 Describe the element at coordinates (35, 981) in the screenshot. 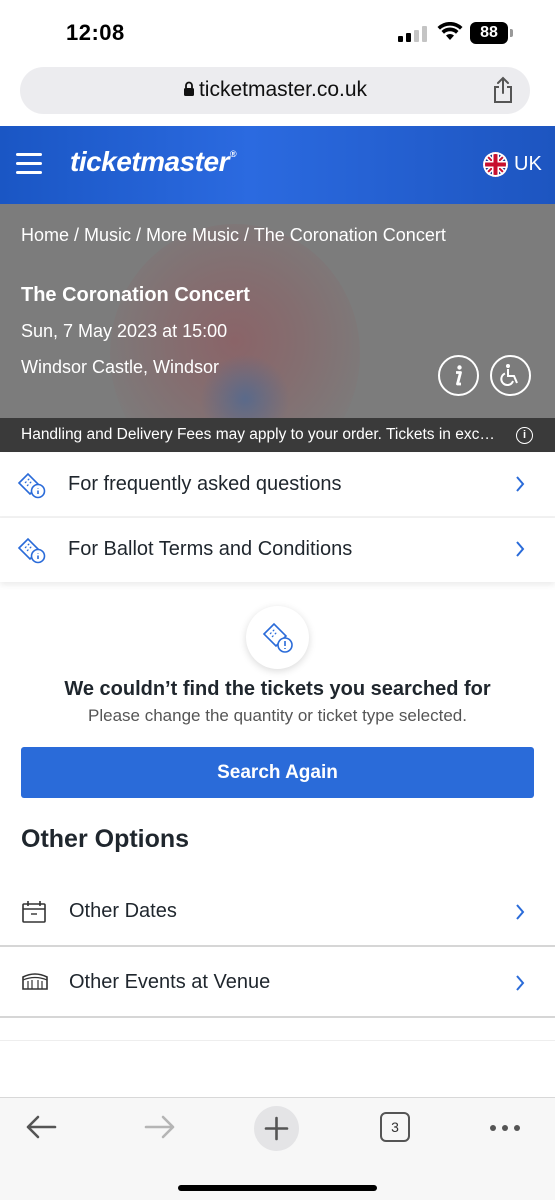

I see `venue-icon` at that location.